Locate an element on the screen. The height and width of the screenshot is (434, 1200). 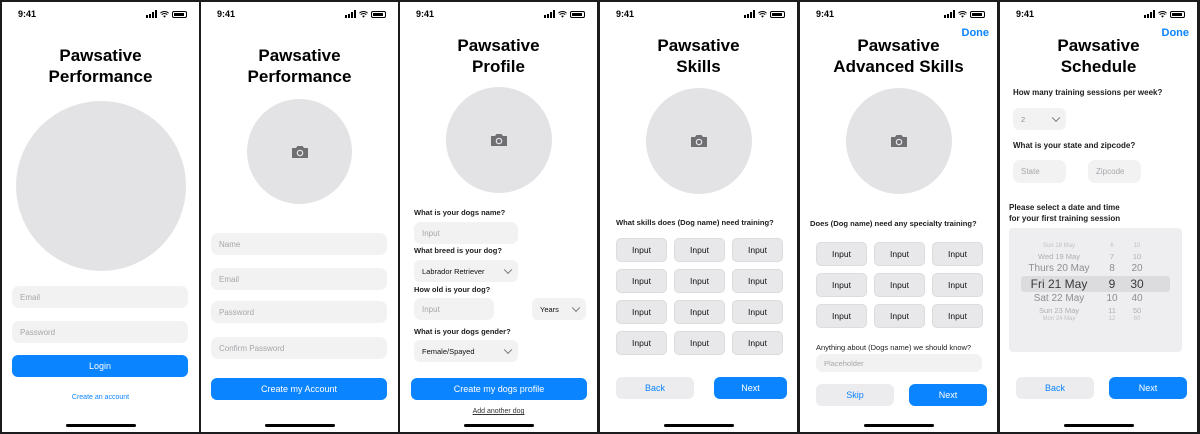
anything-field: Placeholder is located at coordinates (899, 363).